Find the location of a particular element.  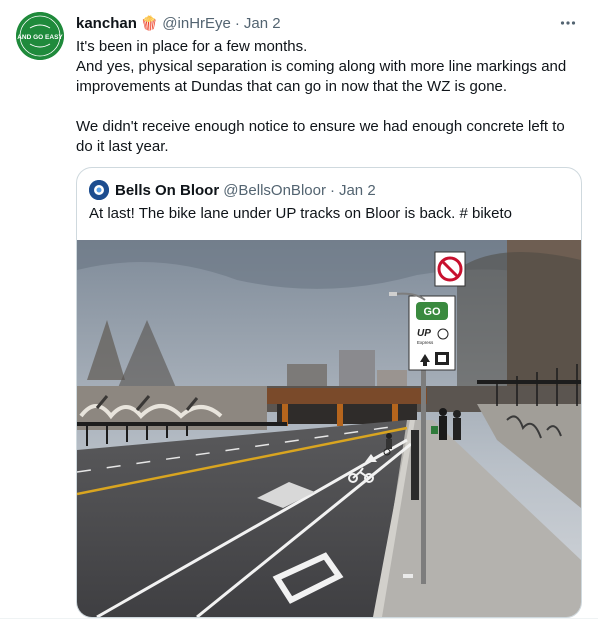

more-options-button is located at coordinates (568, 23).